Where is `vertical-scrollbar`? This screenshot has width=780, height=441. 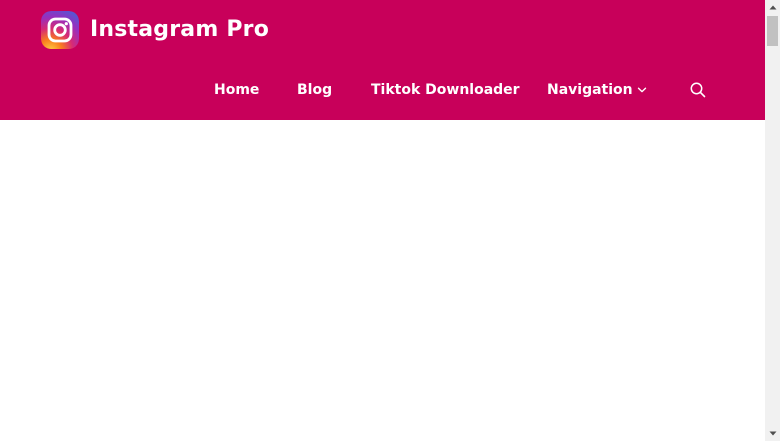
vertical-scrollbar is located at coordinates (772, 220).